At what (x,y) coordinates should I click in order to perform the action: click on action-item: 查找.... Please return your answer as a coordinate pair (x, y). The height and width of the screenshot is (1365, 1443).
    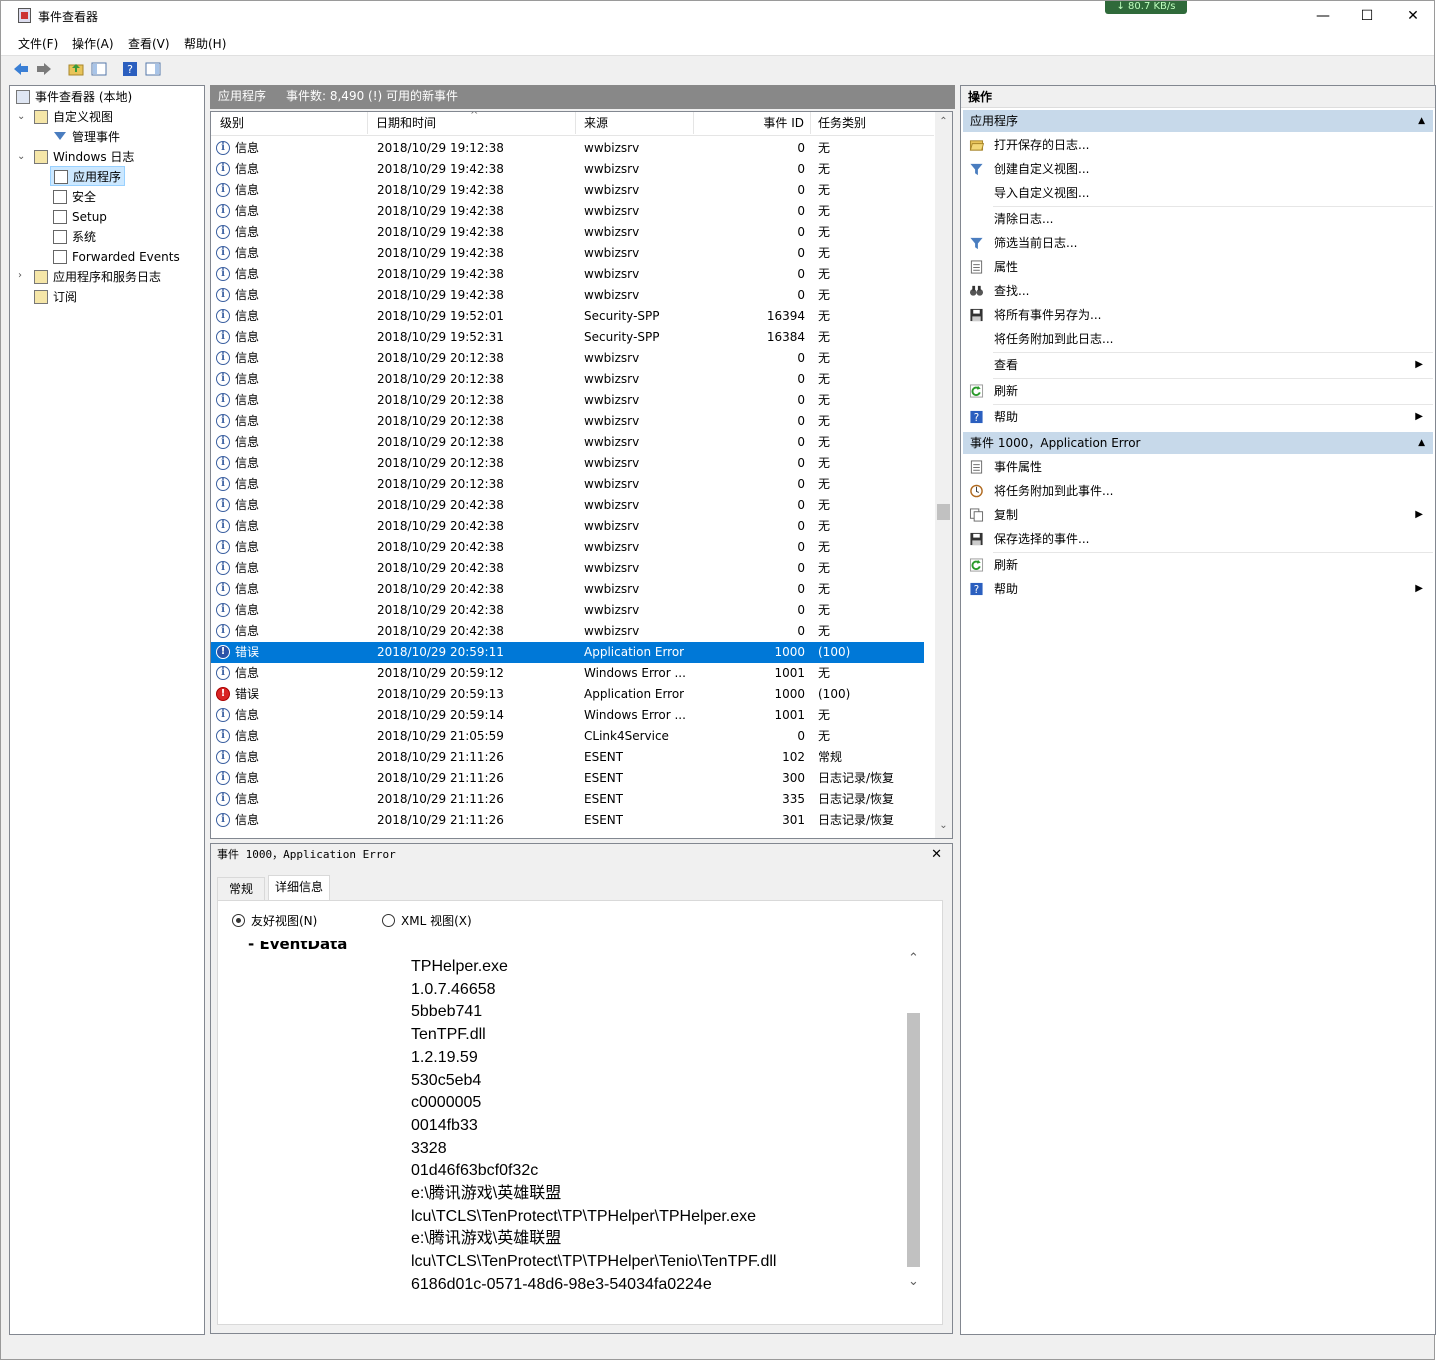
    Looking at the image, I should click on (1198, 291).